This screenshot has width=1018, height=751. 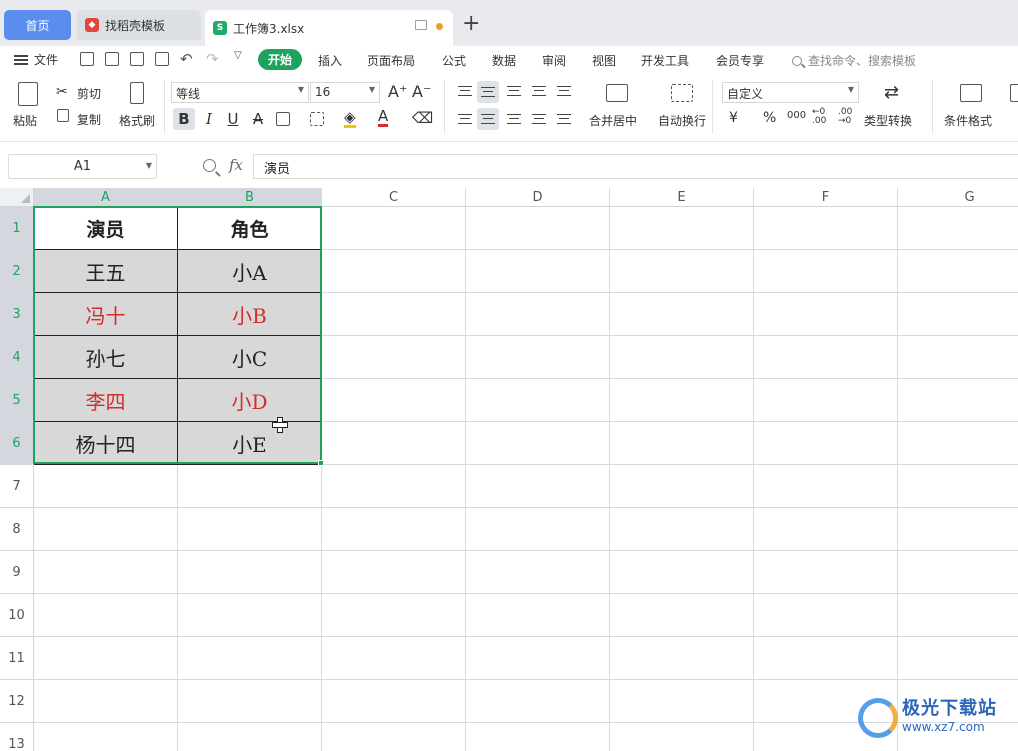 I want to click on menu-member: 会员专享, so click(x=740, y=60).